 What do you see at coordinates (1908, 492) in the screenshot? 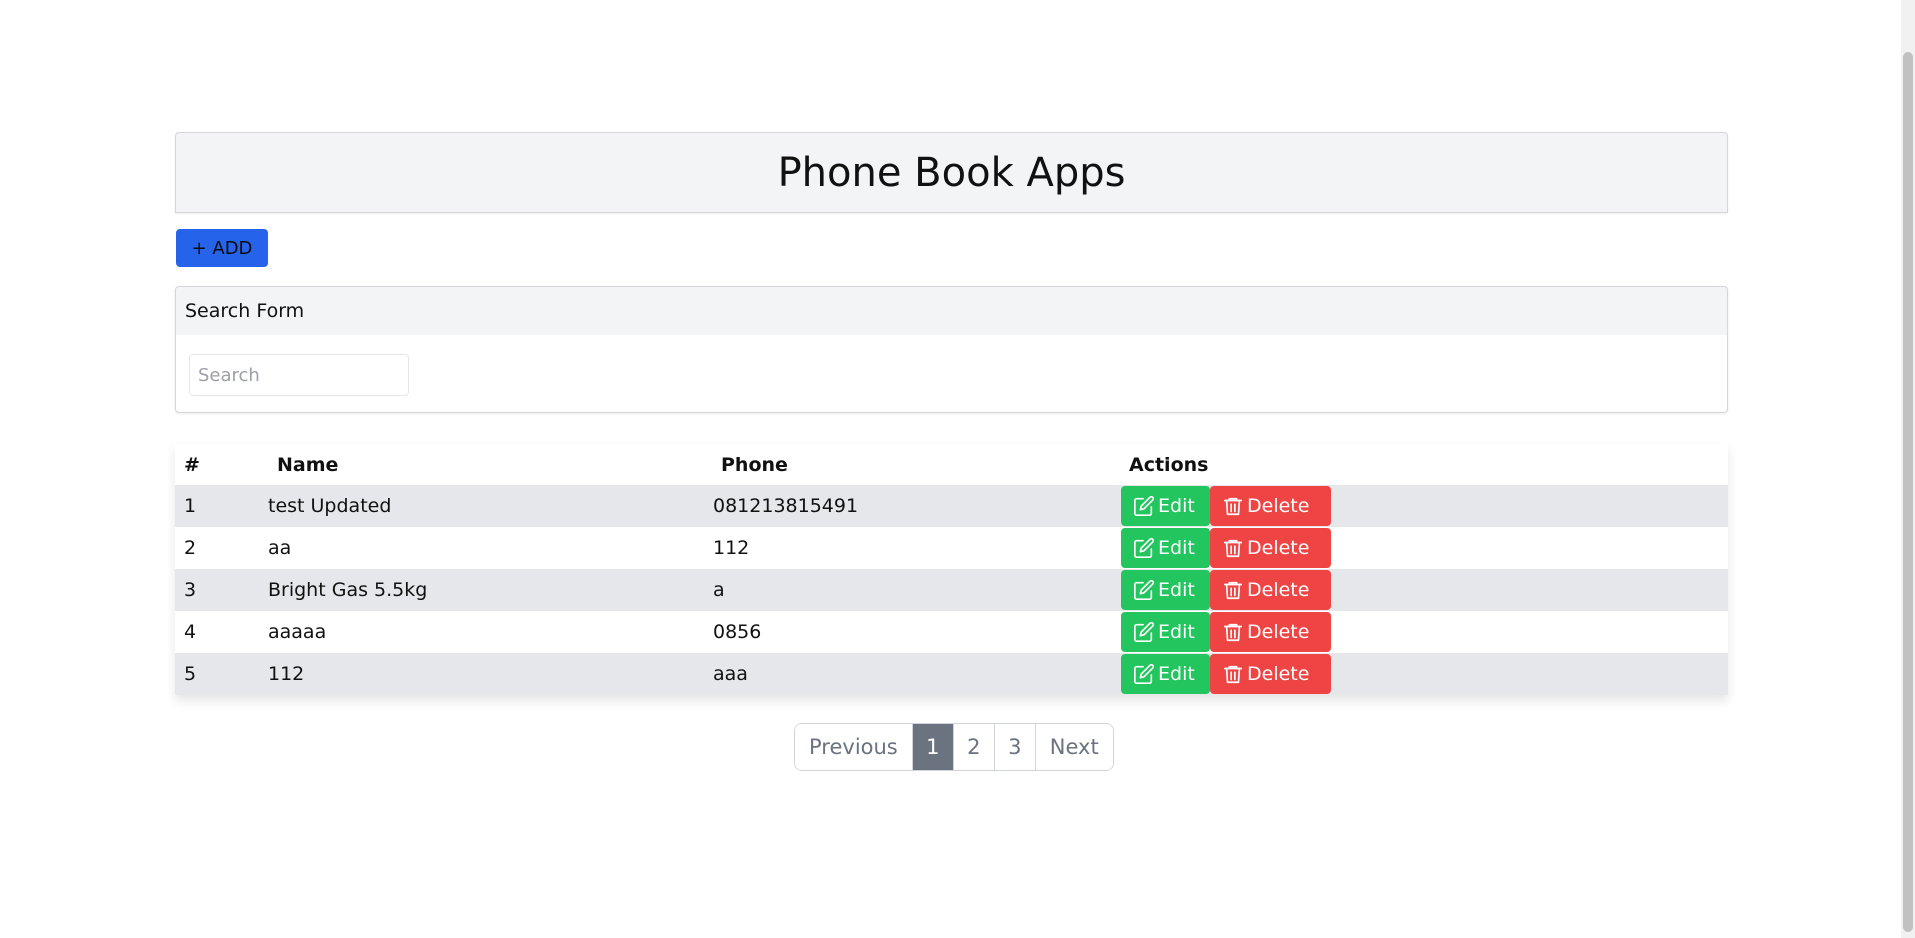
I see `scrollbar-thumb` at bounding box center [1908, 492].